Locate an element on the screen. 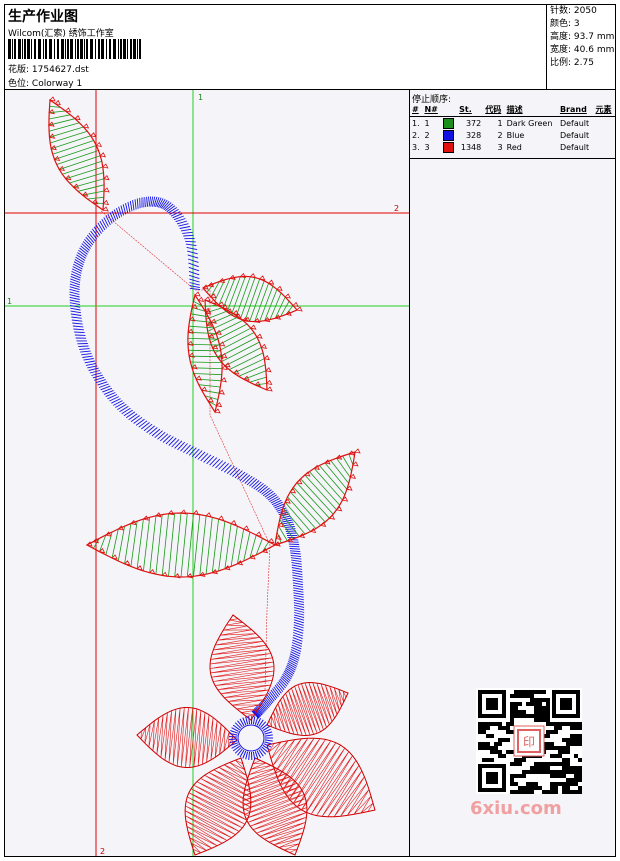 This screenshot has width=620, height=861. divider is located at coordinates (512, 158).